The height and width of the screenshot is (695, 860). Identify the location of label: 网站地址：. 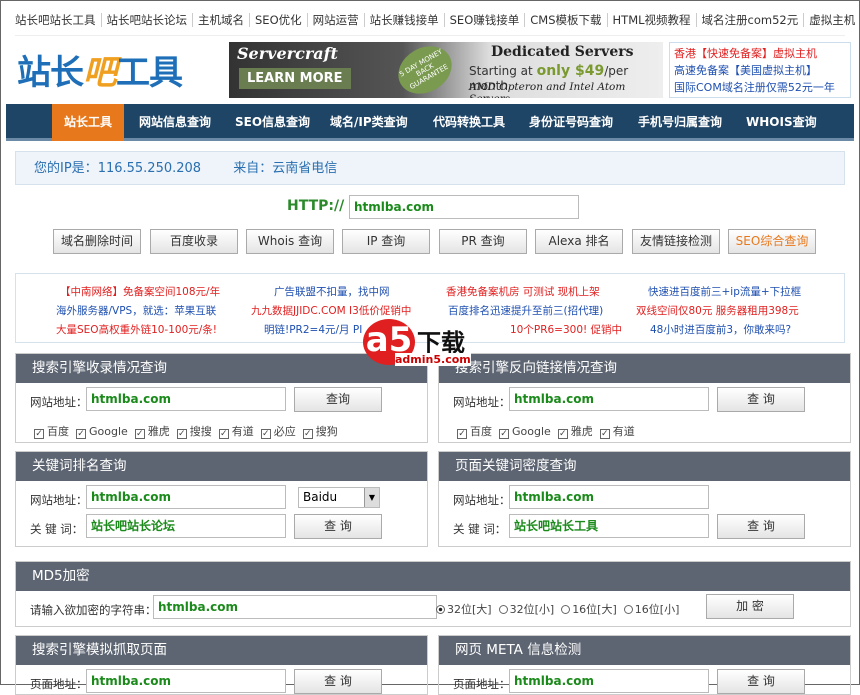
(482, 500).